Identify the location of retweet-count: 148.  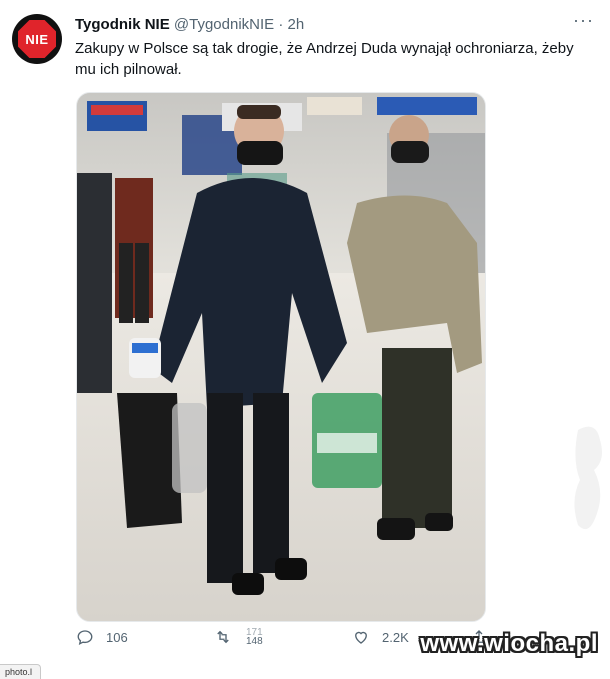
(254, 641).